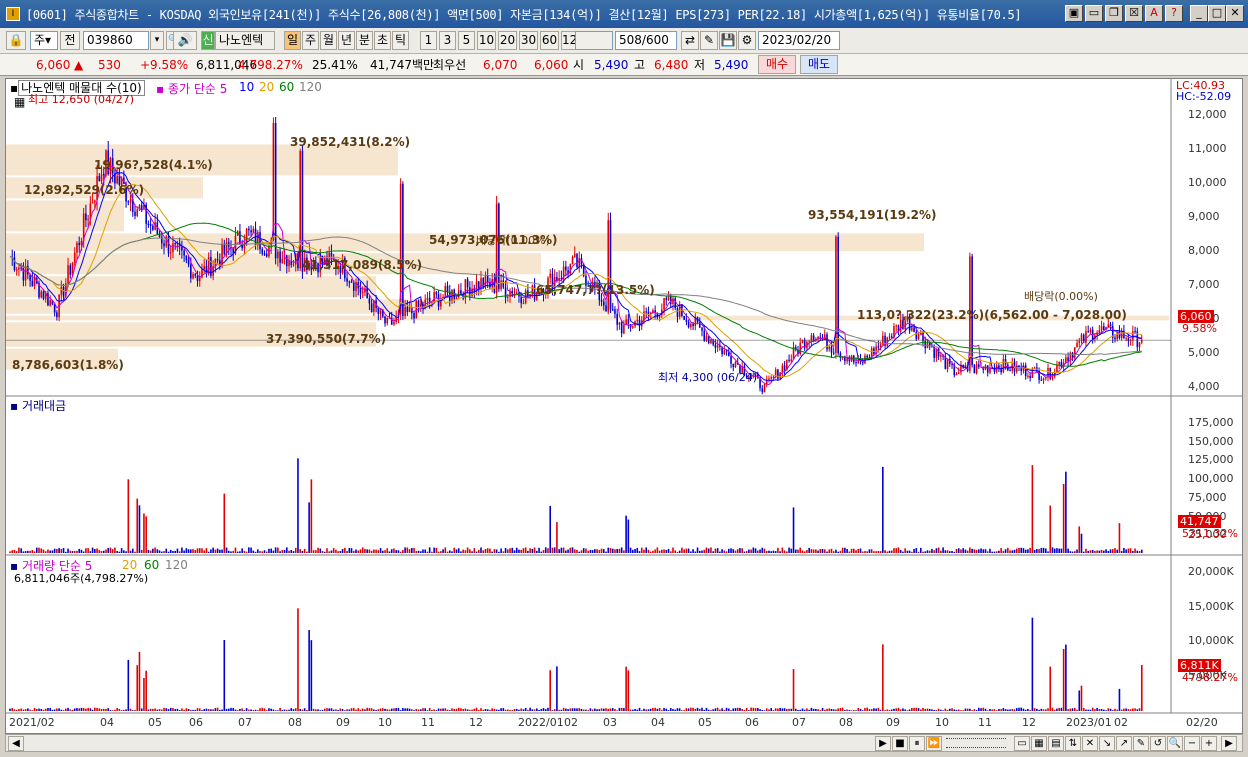  What do you see at coordinates (528, 40) in the screenshot?
I see `interval-button: 30` at bounding box center [528, 40].